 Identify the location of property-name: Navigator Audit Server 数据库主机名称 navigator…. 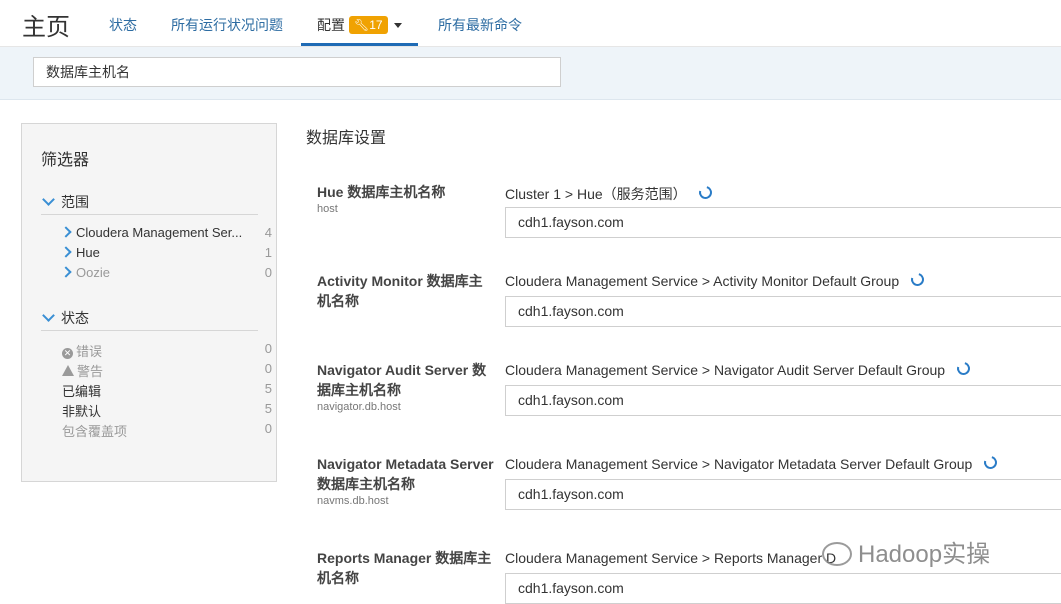
(406, 387).